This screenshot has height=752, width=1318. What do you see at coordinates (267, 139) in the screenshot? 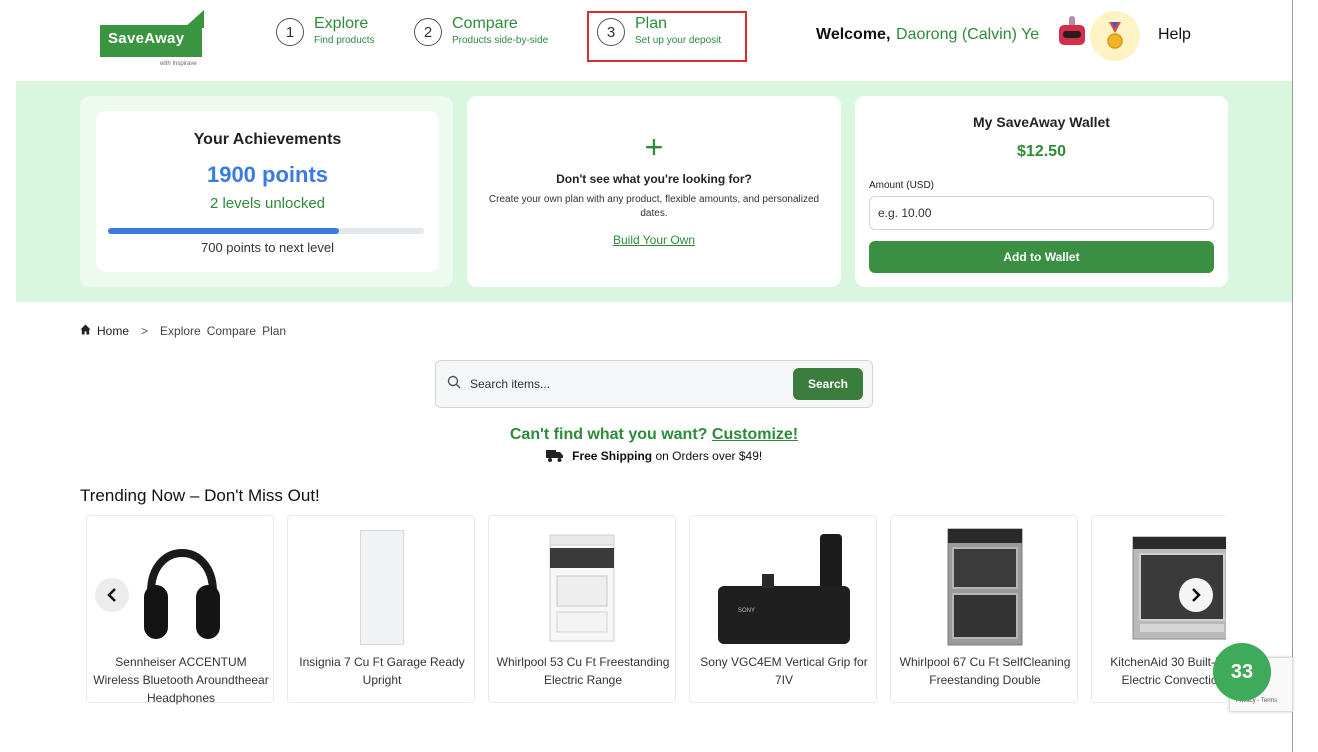
I see `achievements-title: Your Achievements` at bounding box center [267, 139].